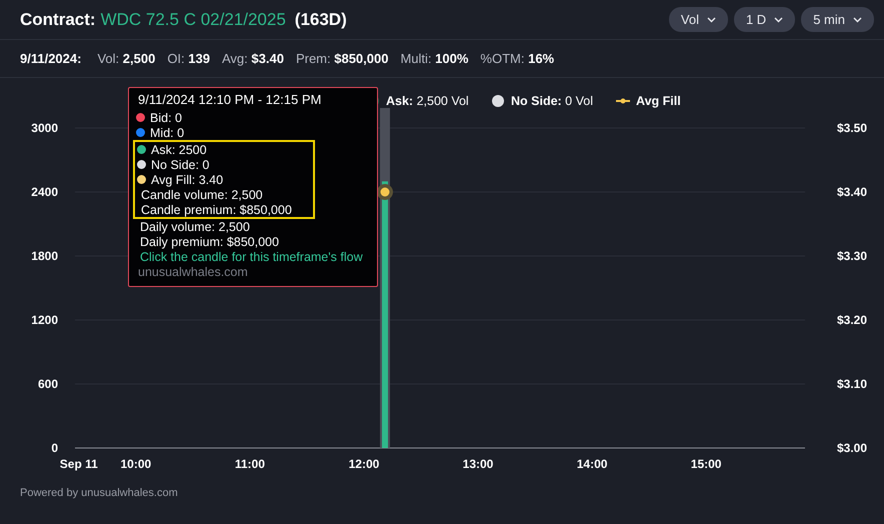 The height and width of the screenshot is (524, 884). Describe the element at coordinates (851, 384) in the screenshot. I see `price-axis-label: $3.10` at that location.